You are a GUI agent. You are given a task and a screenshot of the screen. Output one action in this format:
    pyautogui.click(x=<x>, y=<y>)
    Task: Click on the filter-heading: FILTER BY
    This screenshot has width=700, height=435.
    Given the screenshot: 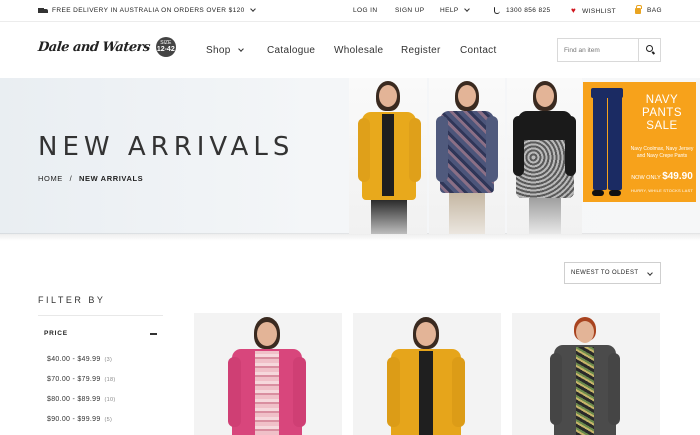 What is the action you would take?
    pyautogui.click(x=72, y=300)
    